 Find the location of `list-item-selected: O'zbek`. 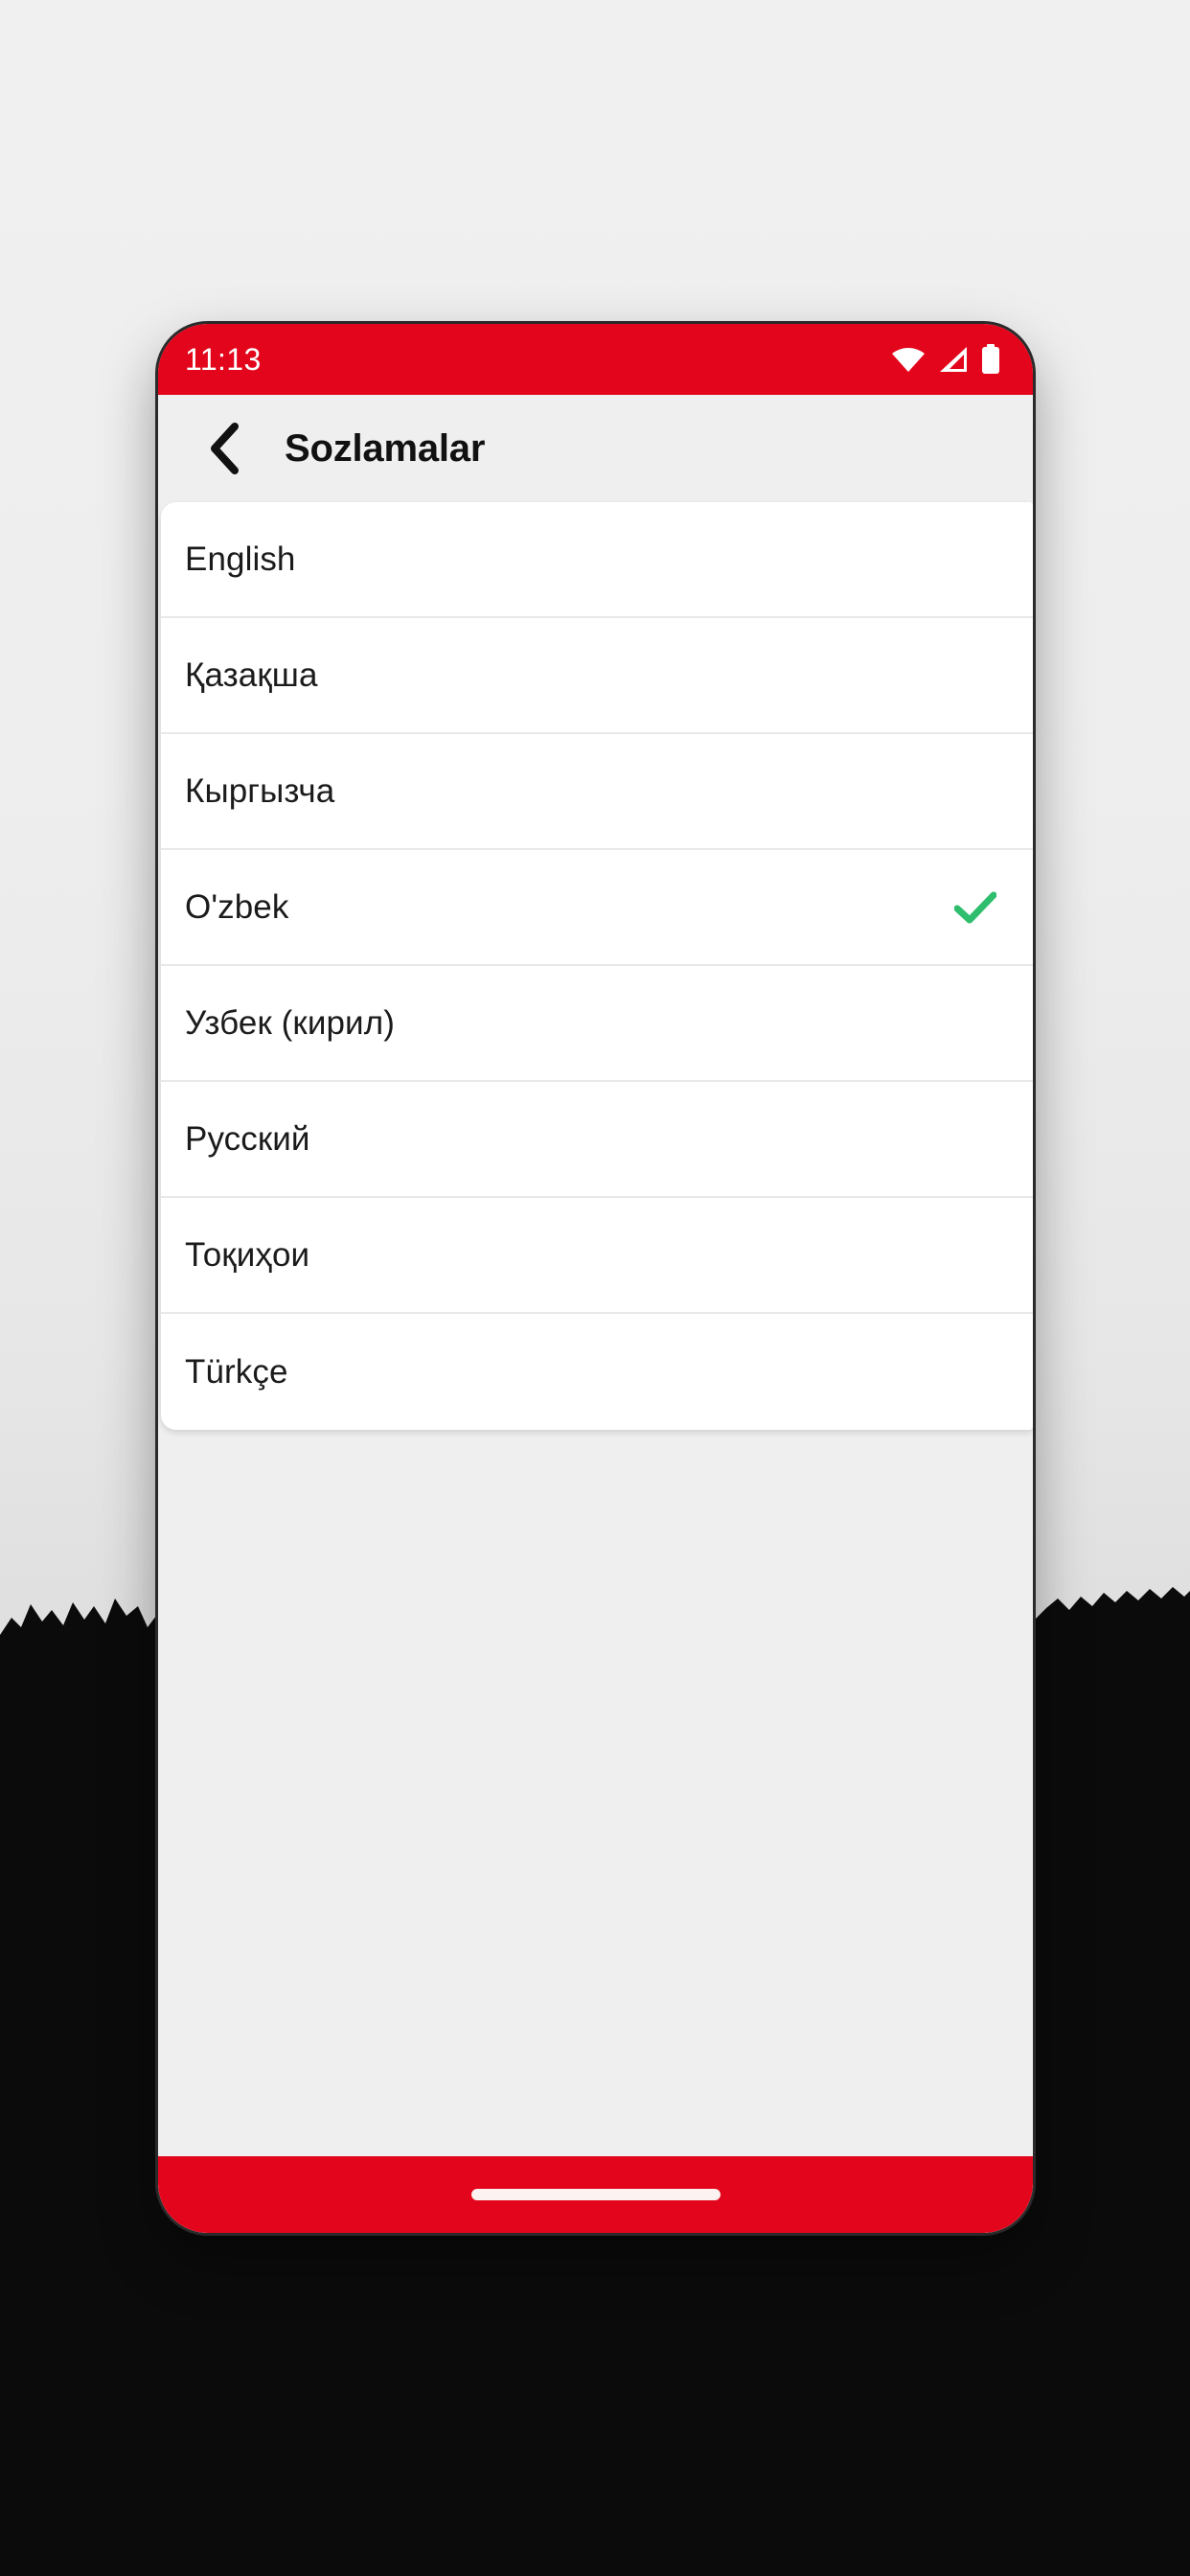

list-item-selected: O'zbek is located at coordinates (597, 908).